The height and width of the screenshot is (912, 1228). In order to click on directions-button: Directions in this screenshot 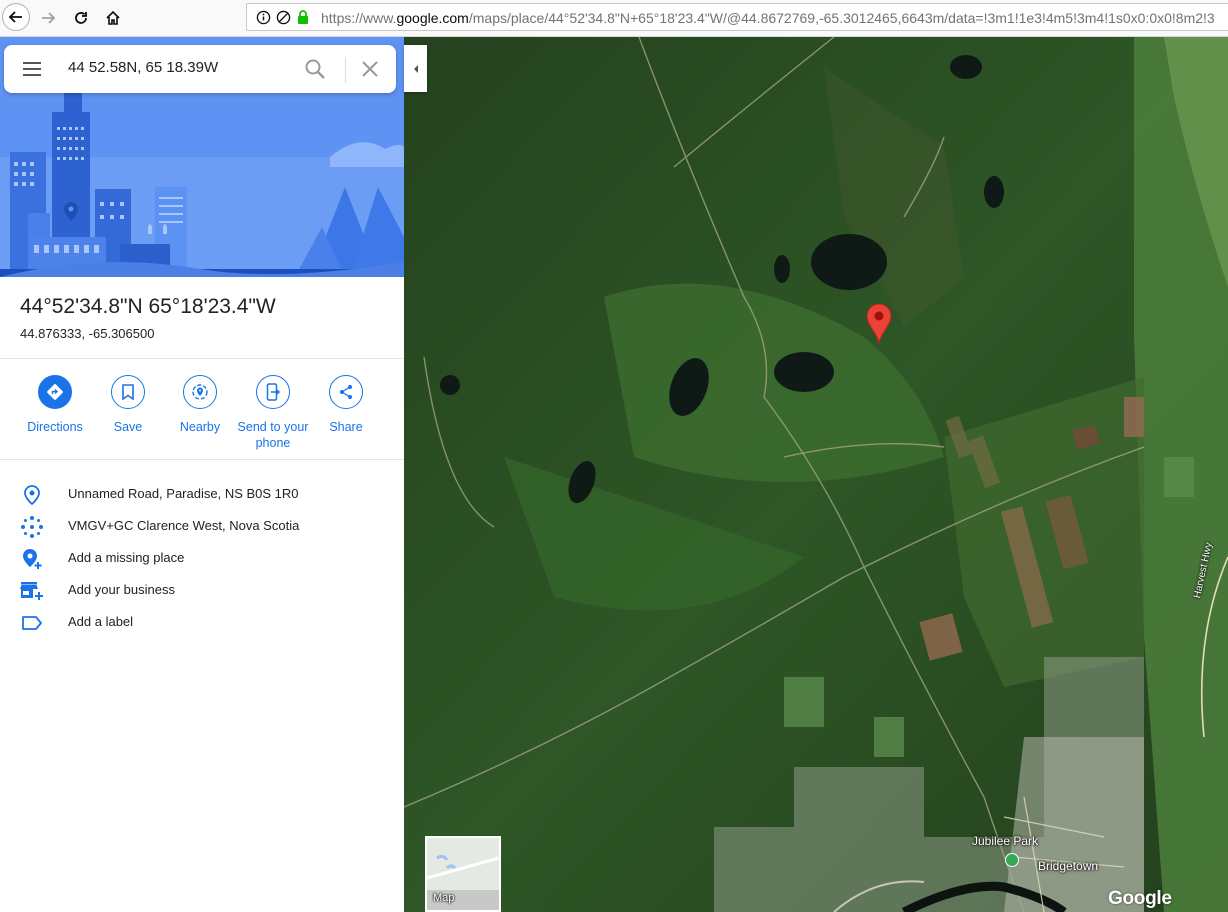, I will do `click(55, 405)`.